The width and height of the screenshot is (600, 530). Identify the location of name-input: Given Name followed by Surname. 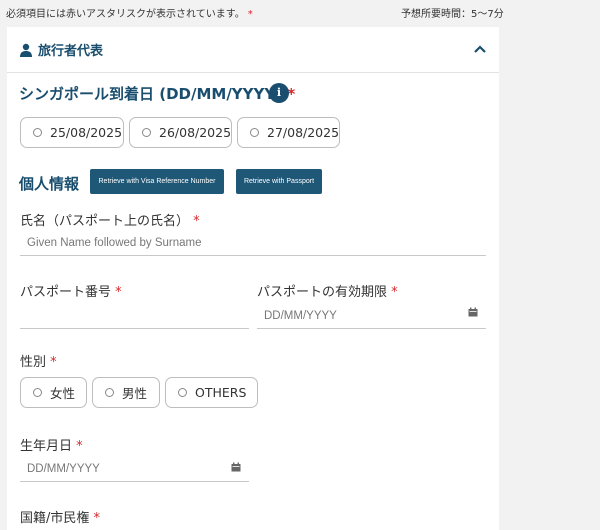
(253, 243).